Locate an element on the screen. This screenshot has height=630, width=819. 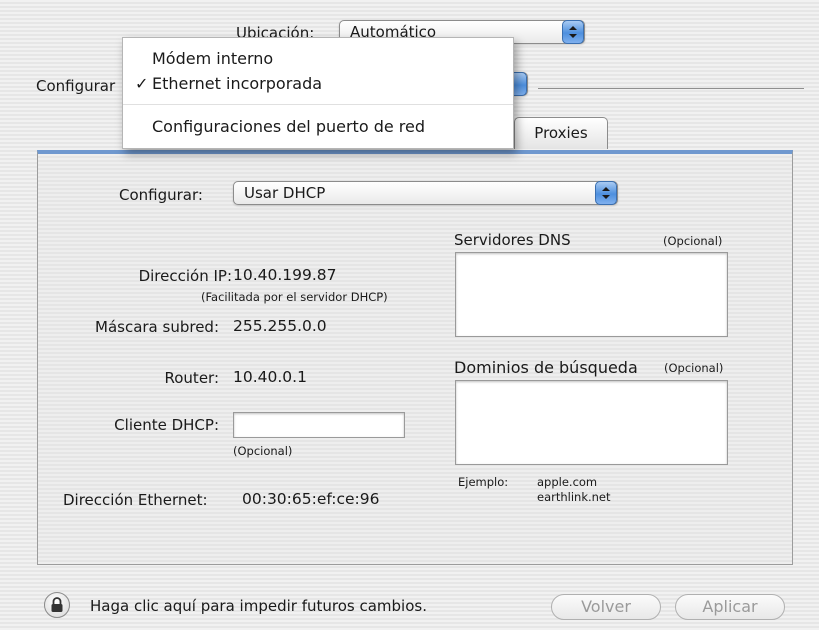
tab-proxies: Proxies is located at coordinates (561, 133).